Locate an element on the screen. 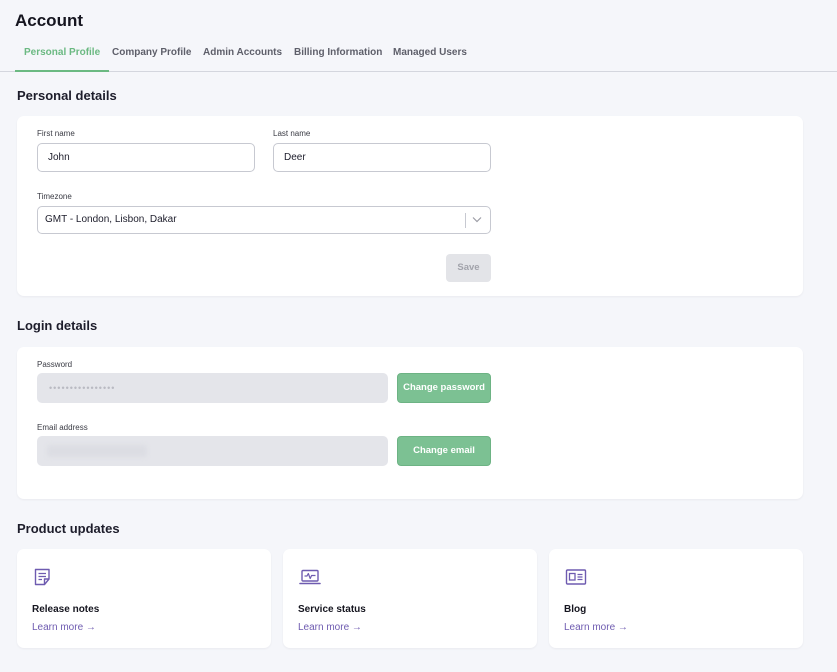 The width and height of the screenshot is (837, 672). timezone-label: Timezone is located at coordinates (54, 196).